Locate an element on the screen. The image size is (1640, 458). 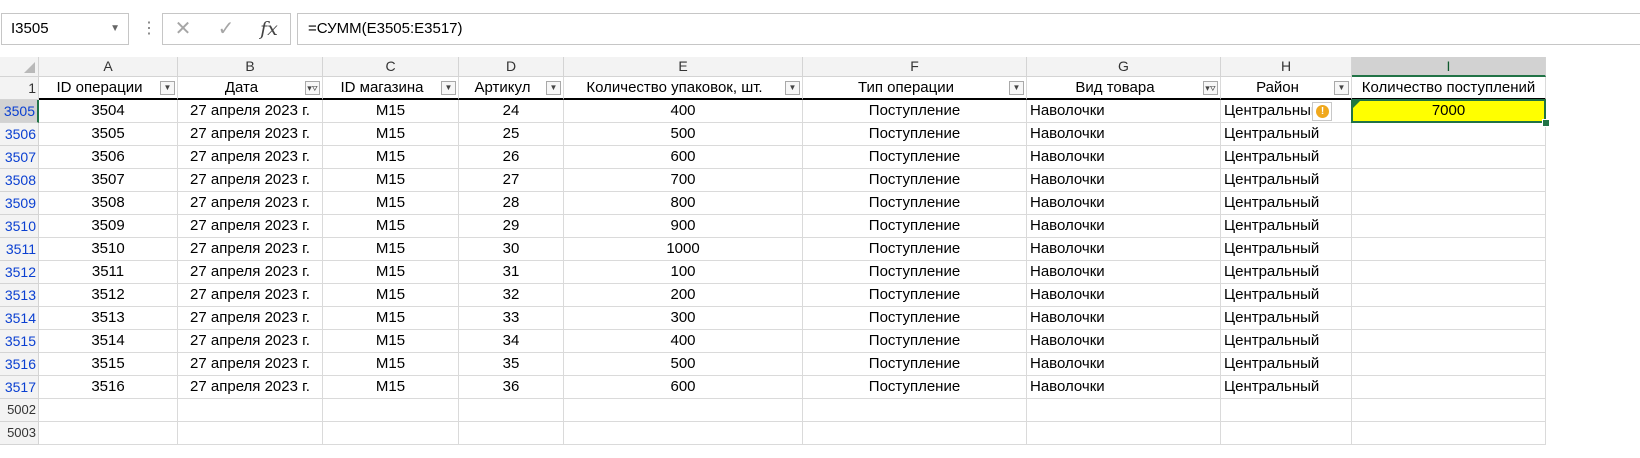
column-header-h: H is located at coordinates (1286, 67).